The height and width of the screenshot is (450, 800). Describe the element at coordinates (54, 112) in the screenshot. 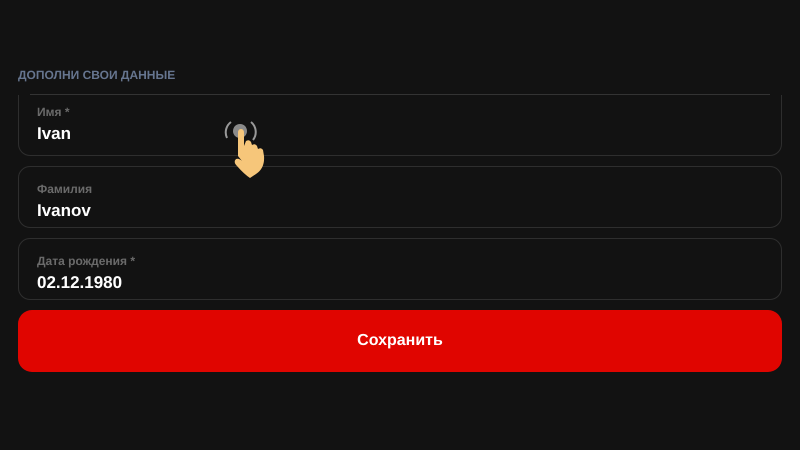

I see `field-label: Имя *` at that location.